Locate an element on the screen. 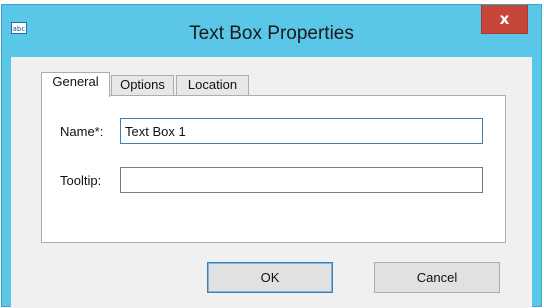 The height and width of the screenshot is (308, 544). close-button: x is located at coordinates (504, 19).